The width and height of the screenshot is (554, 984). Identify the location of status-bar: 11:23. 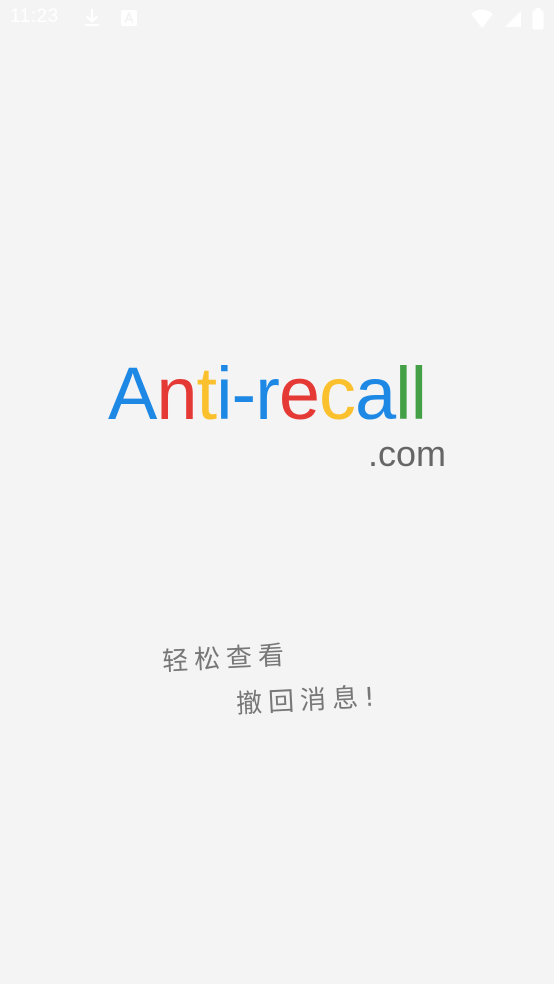
(277, 18).